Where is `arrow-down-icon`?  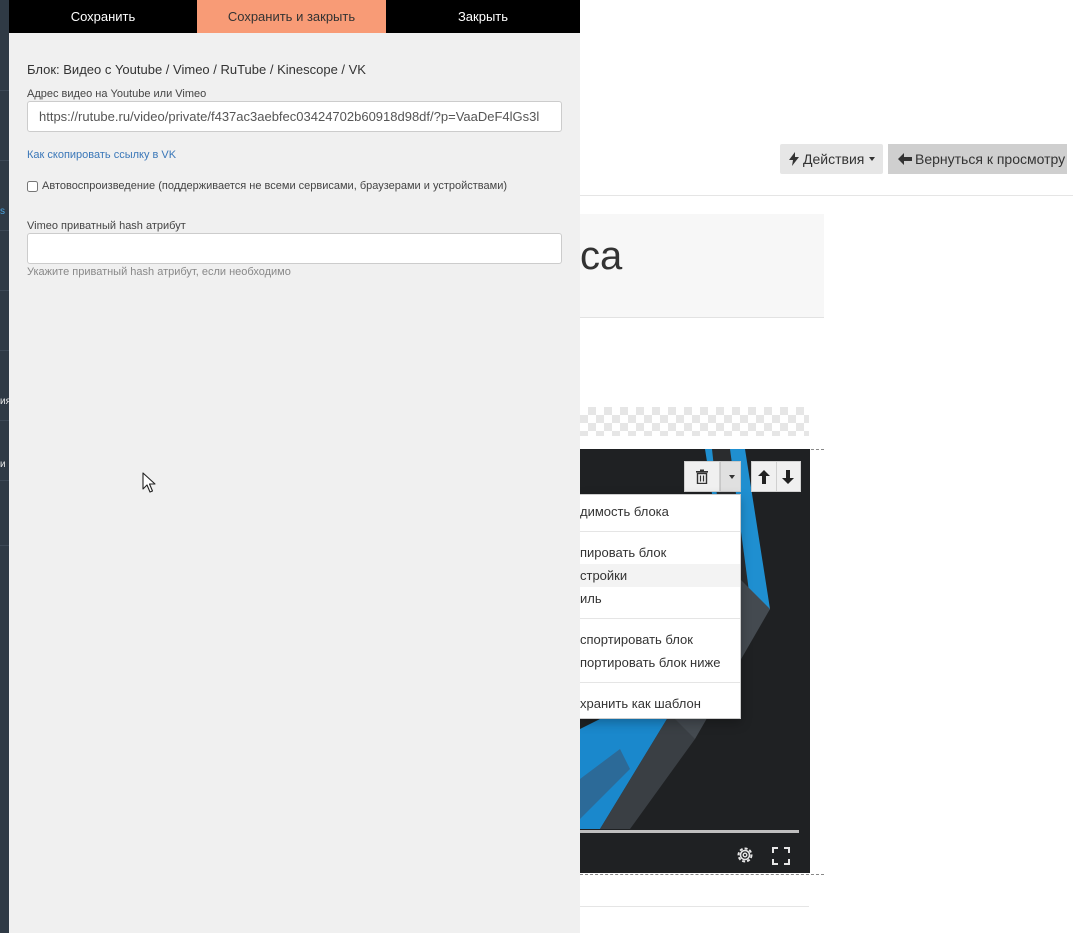
arrow-down-icon is located at coordinates (788, 476).